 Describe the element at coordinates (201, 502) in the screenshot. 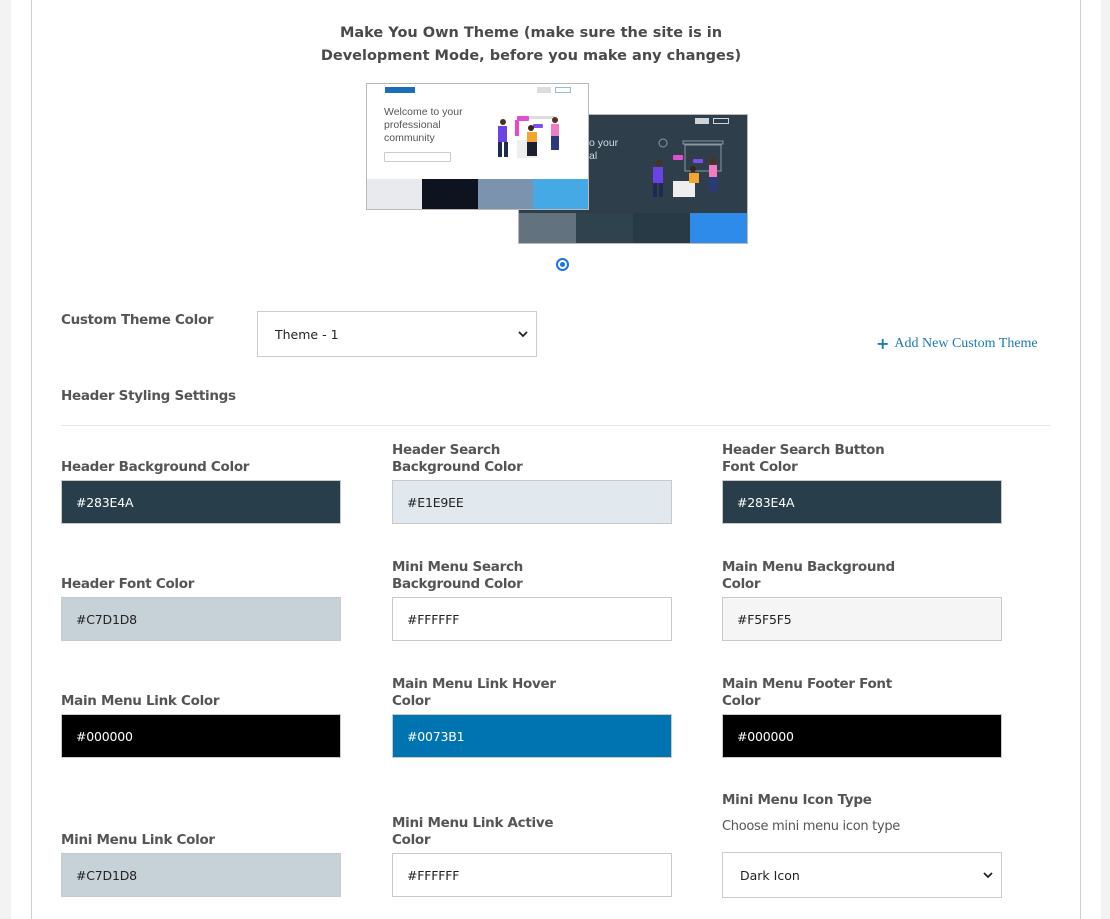

I see `header-background-color-input: #283E4A` at that location.